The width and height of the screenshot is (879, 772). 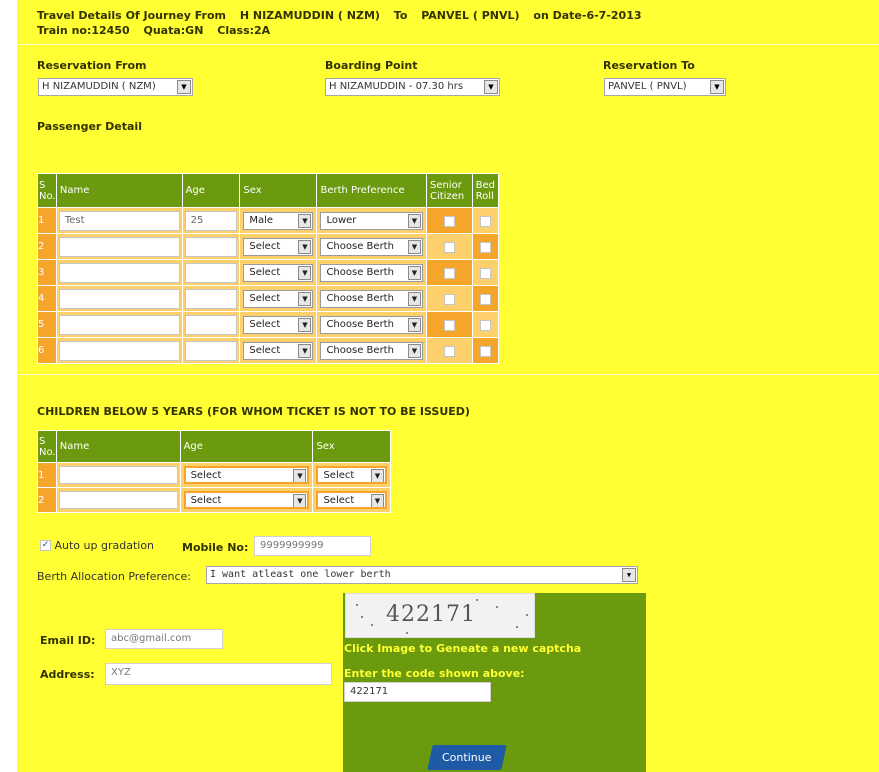 I want to click on row-number: 3, so click(x=47, y=272).